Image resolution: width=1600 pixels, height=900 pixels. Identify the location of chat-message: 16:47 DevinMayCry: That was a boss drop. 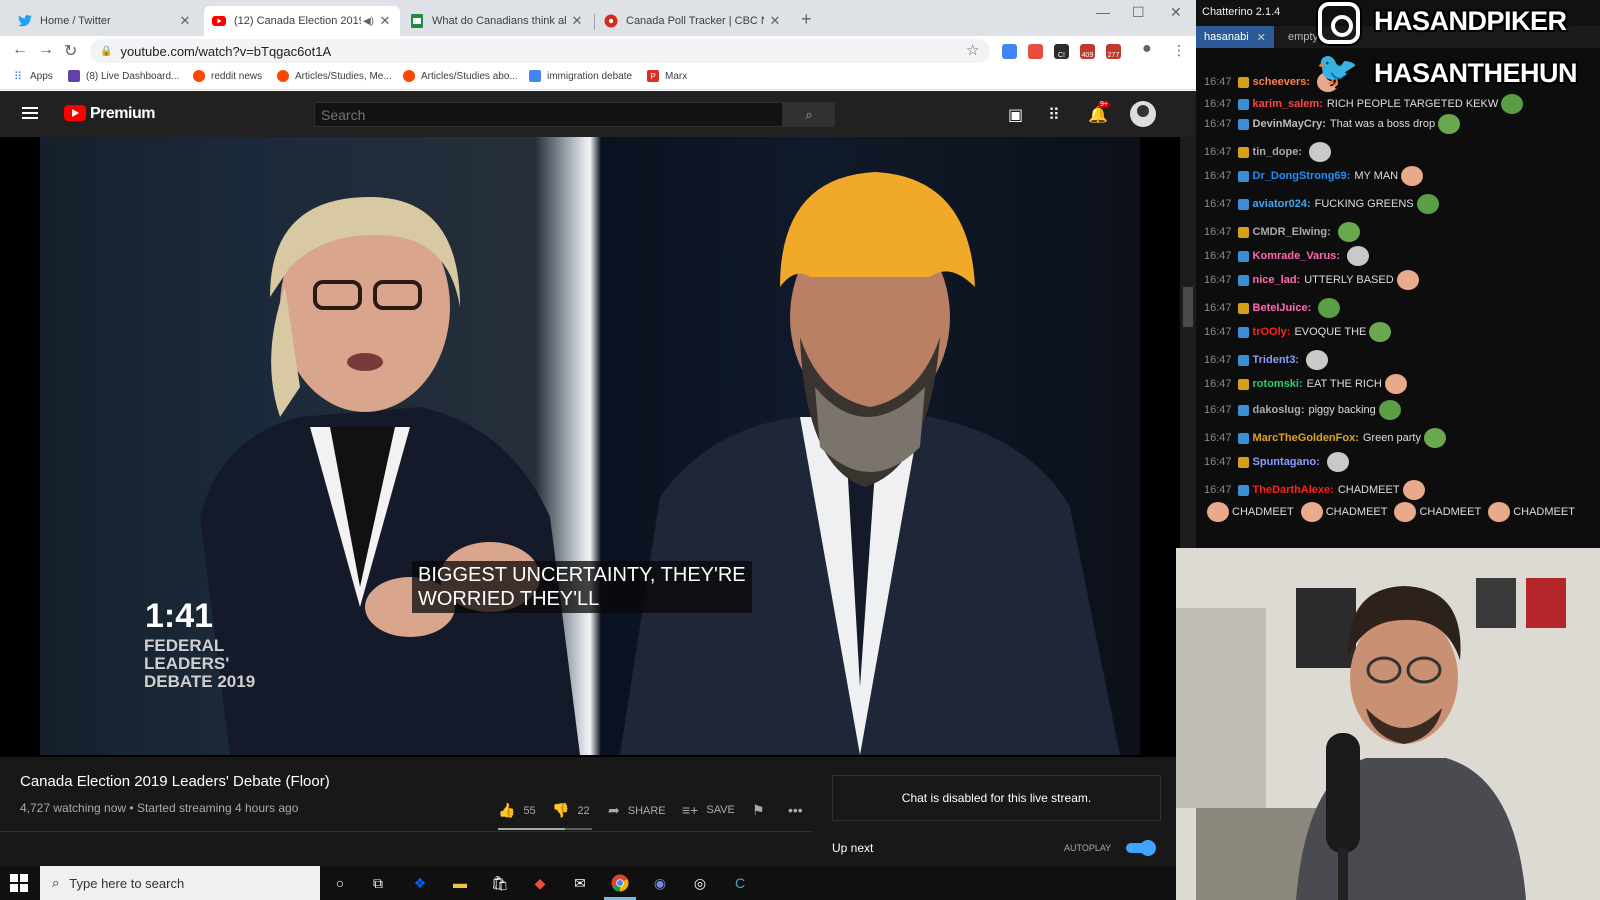
(1333, 124).